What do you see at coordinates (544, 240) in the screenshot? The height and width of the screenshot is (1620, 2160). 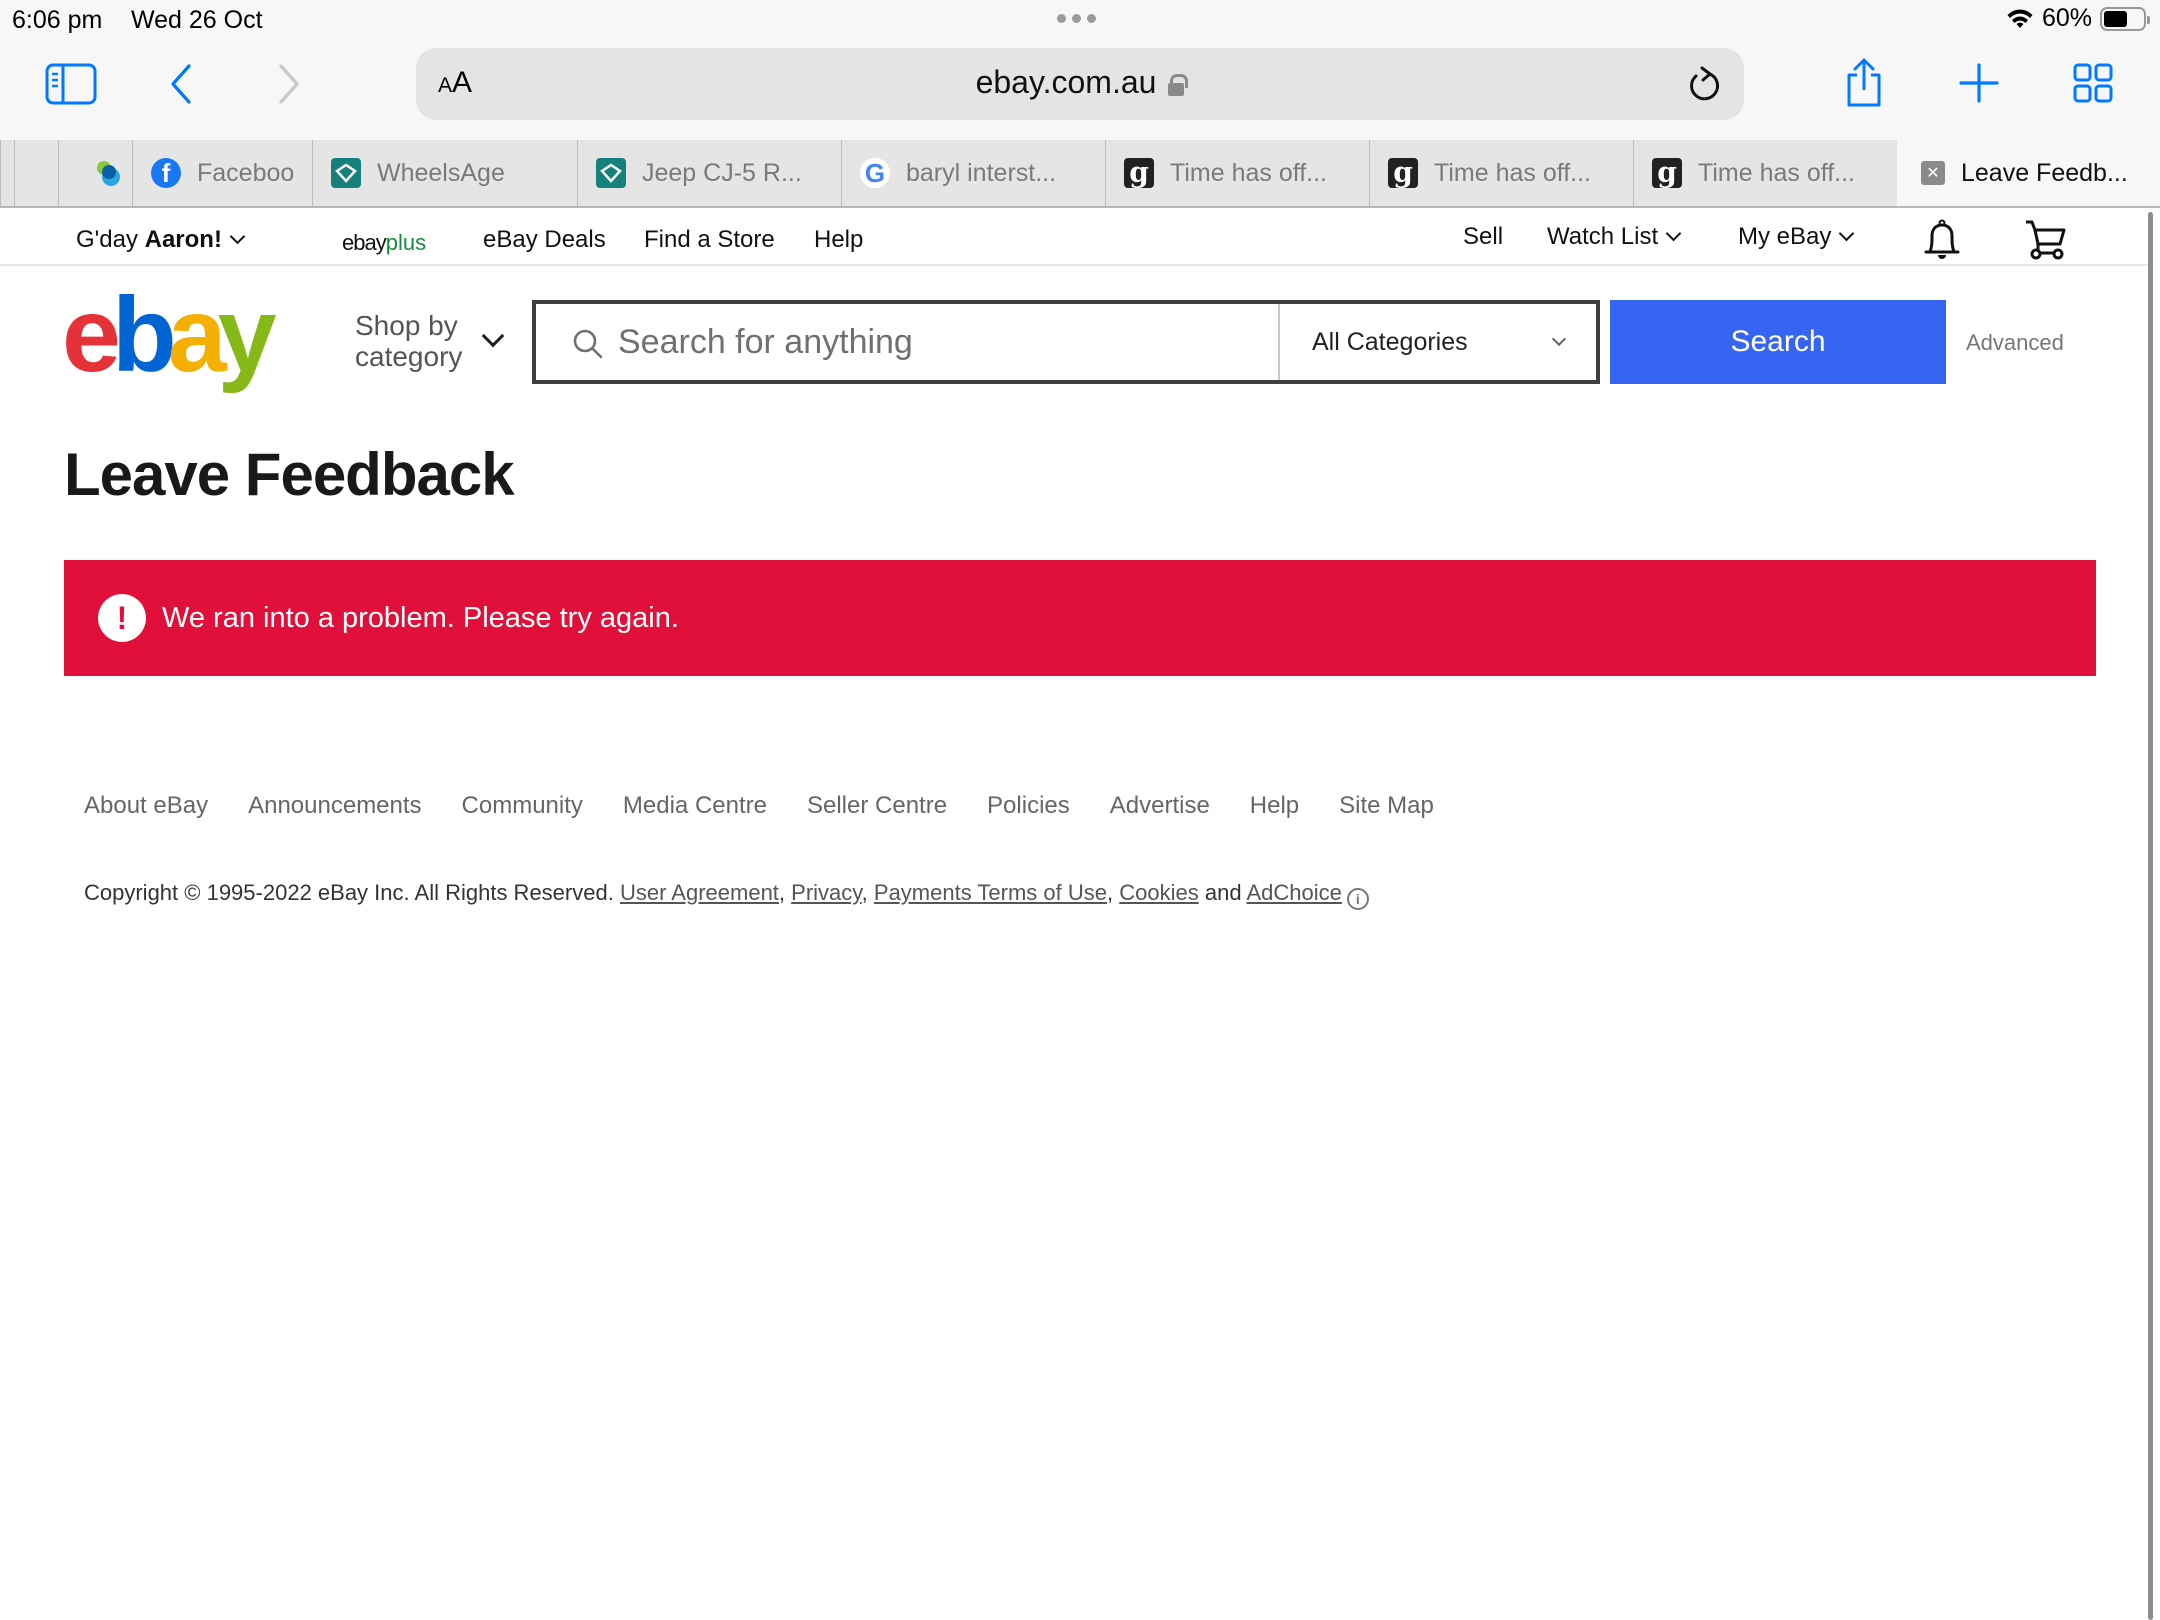 I see `ebay-deals-link: eBay Deals` at bounding box center [544, 240].